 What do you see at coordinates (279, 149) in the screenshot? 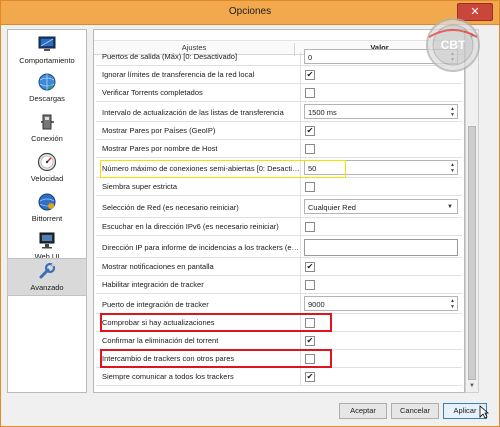
I see `table-row: Mostrar Pares por nombre de Host` at bounding box center [279, 149].